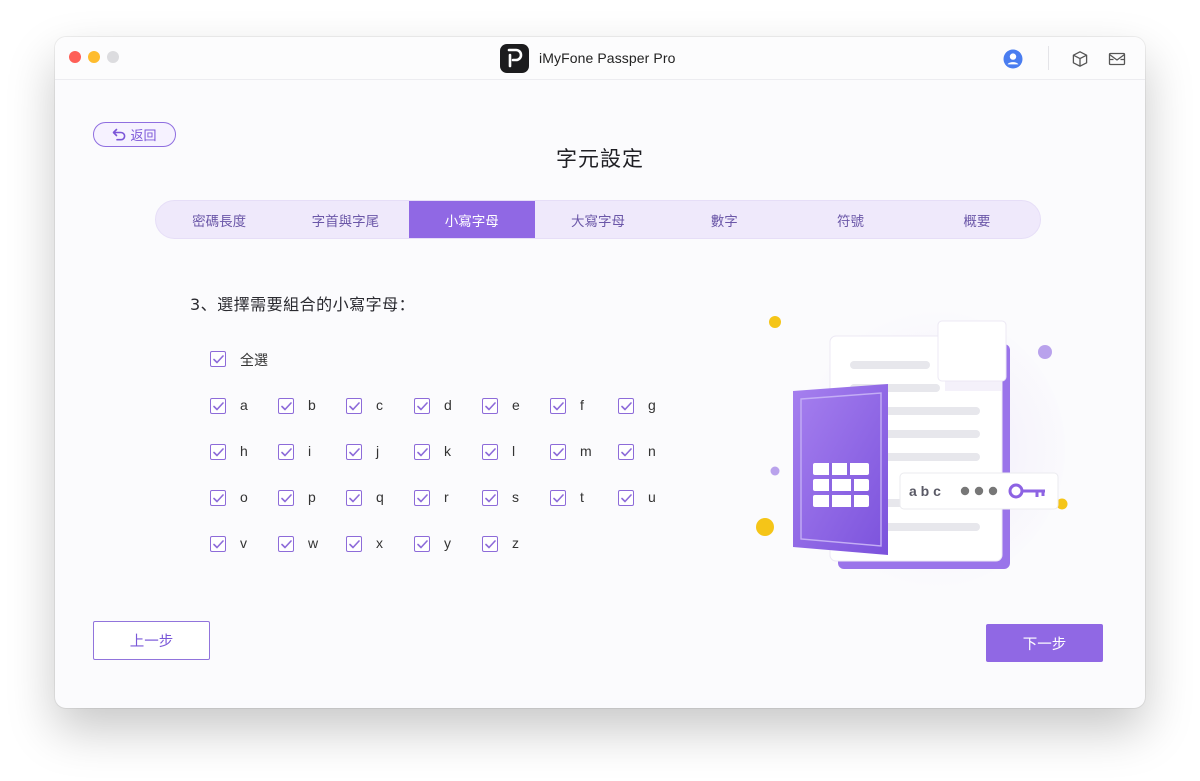 The width and height of the screenshot is (1200, 781). Describe the element at coordinates (345, 219) in the screenshot. I see `tab-prefix-suffix: 字首與字尾` at that location.